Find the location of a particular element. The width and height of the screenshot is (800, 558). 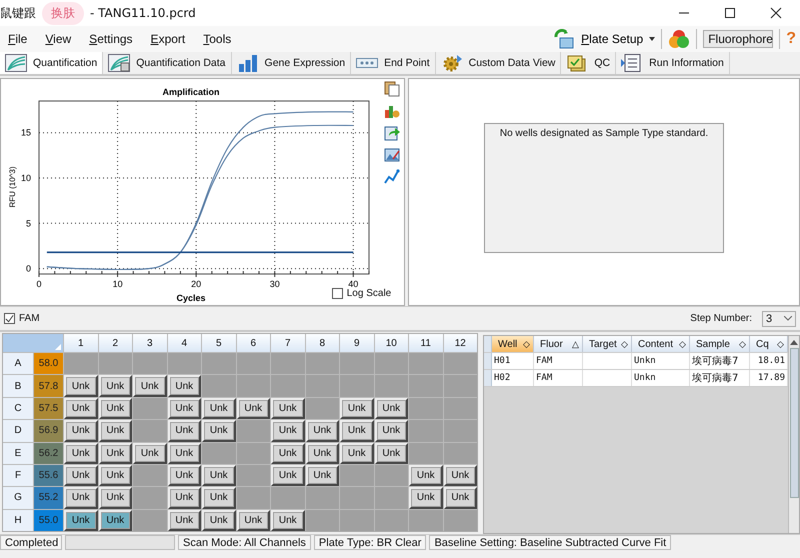

temperature-cell: 56.2 is located at coordinates (48, 453).